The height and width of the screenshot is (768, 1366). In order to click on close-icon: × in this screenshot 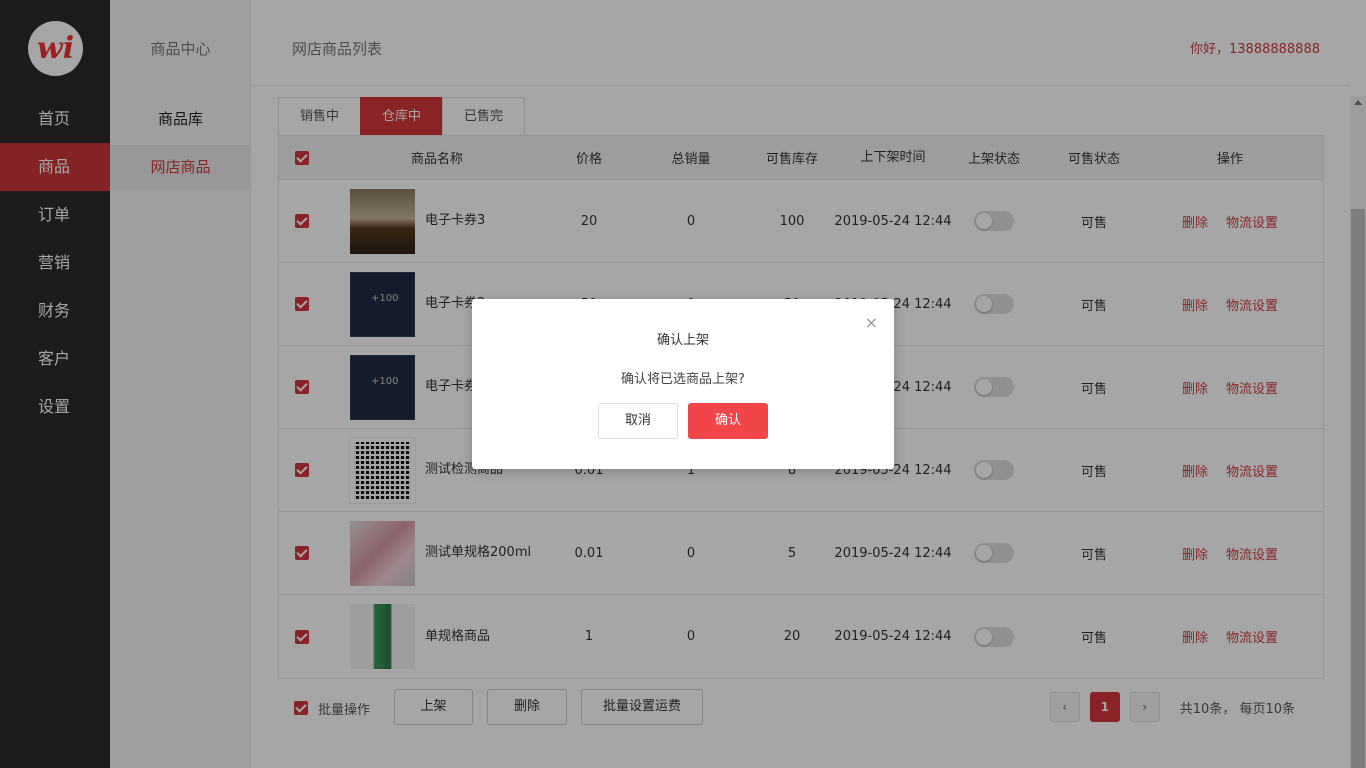, I will do `click(871, 322)`.